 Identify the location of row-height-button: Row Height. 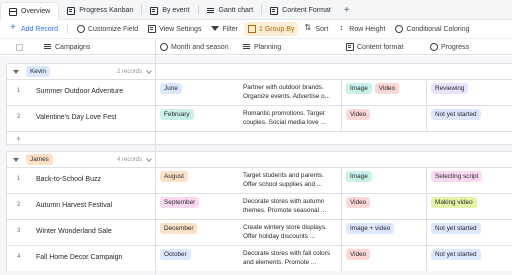
(361, 29).